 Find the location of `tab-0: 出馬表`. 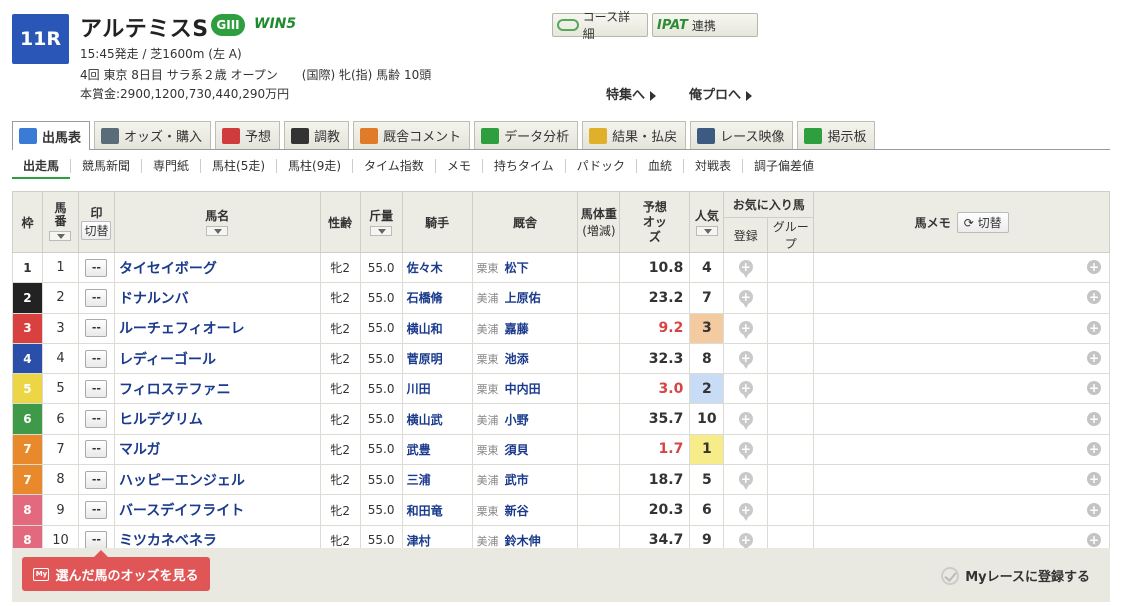

tab-0: 出馬表 is located at coordinates (51, 135).